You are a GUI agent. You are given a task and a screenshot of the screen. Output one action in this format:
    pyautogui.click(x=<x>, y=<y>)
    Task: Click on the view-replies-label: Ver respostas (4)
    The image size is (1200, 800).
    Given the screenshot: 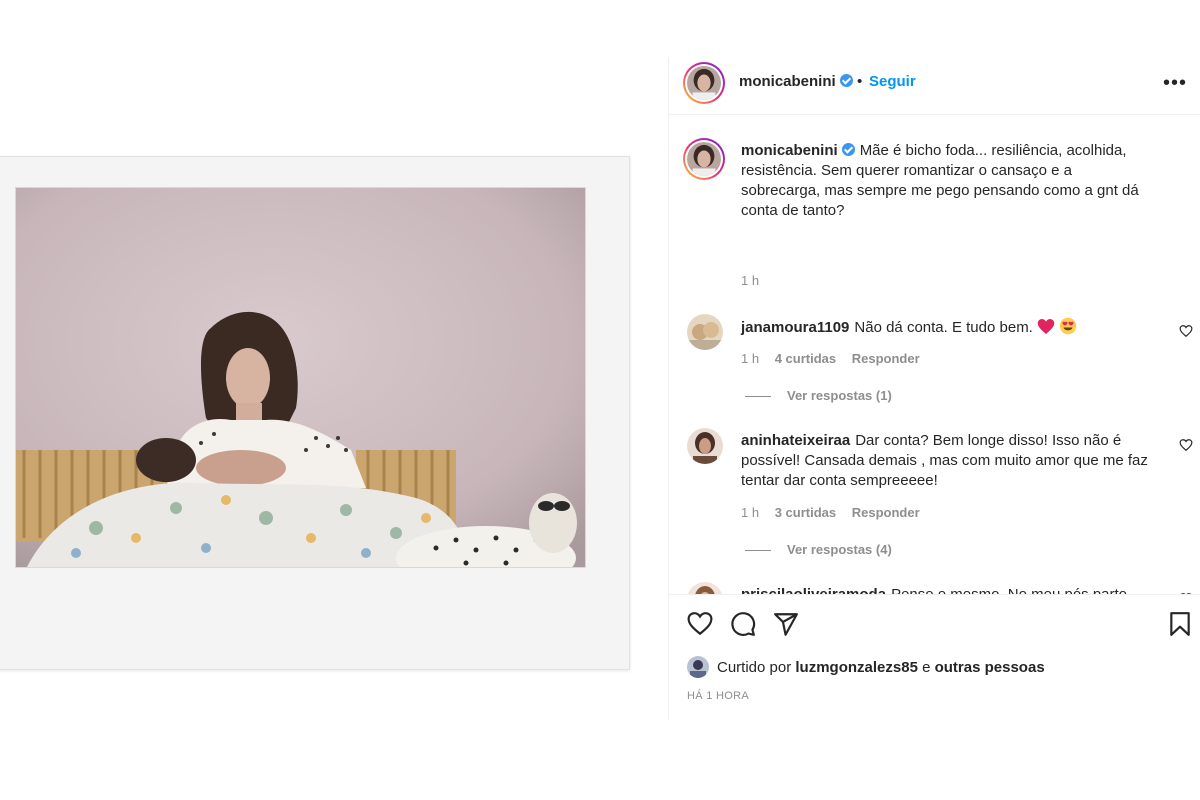 What is the action you would take?
    pyautogui.click(x=839, y=549)
    